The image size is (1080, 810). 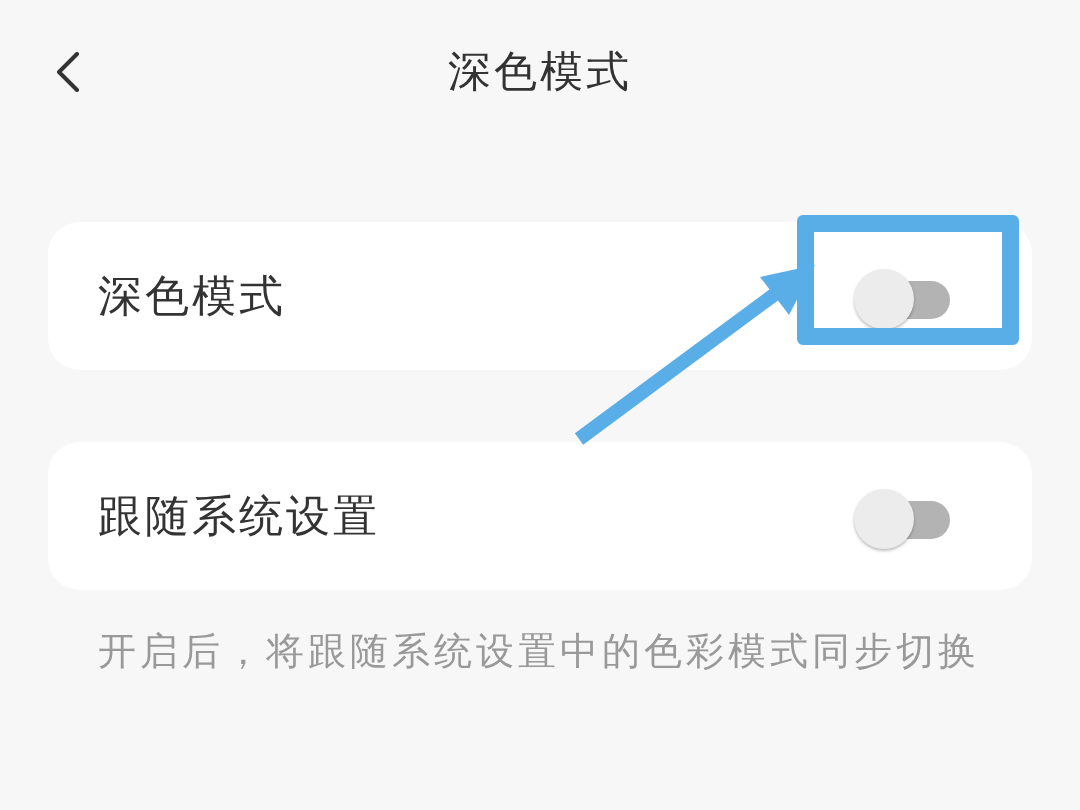 What do you see at coordinates (239, 515) in the screenshot?
I see `setting-label: 跟随系统设置` at bounding box center [239, 515].